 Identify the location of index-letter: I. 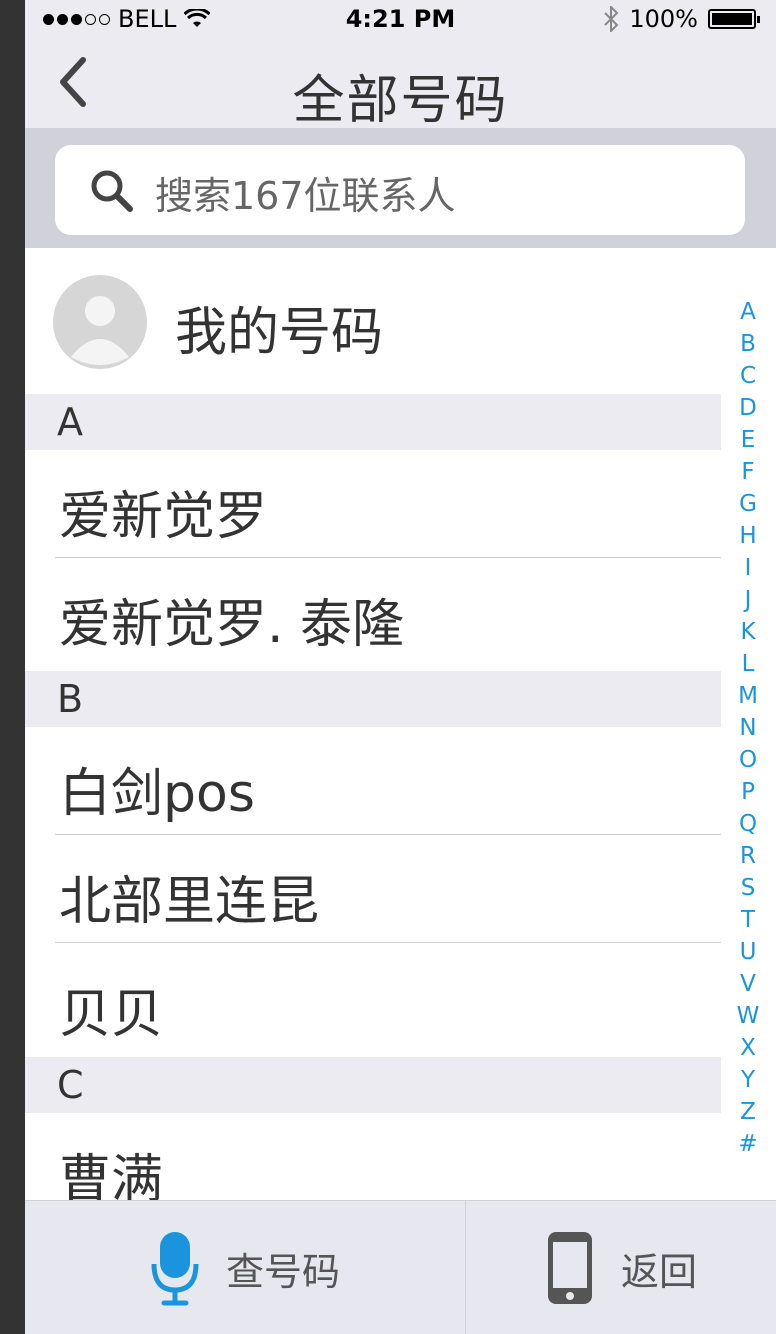
(748, 568).